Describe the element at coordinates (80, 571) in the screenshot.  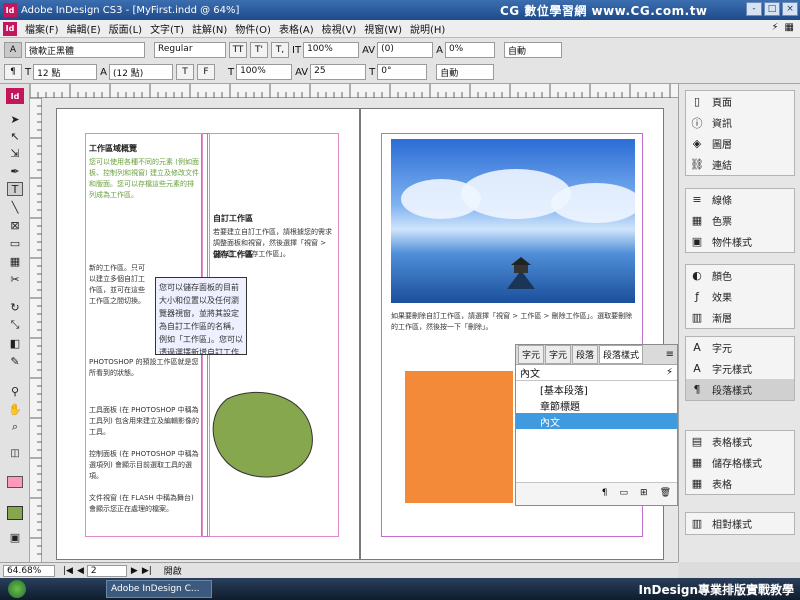
I see `prev-page-icon: ◀` at that location.